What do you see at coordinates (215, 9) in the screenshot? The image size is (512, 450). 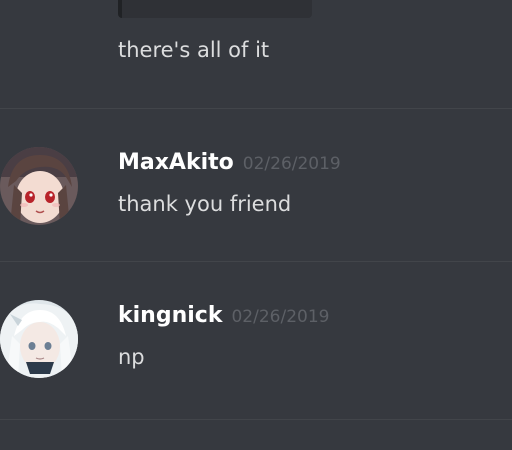 I see `embed-preview` at bounding box center [215, 9].